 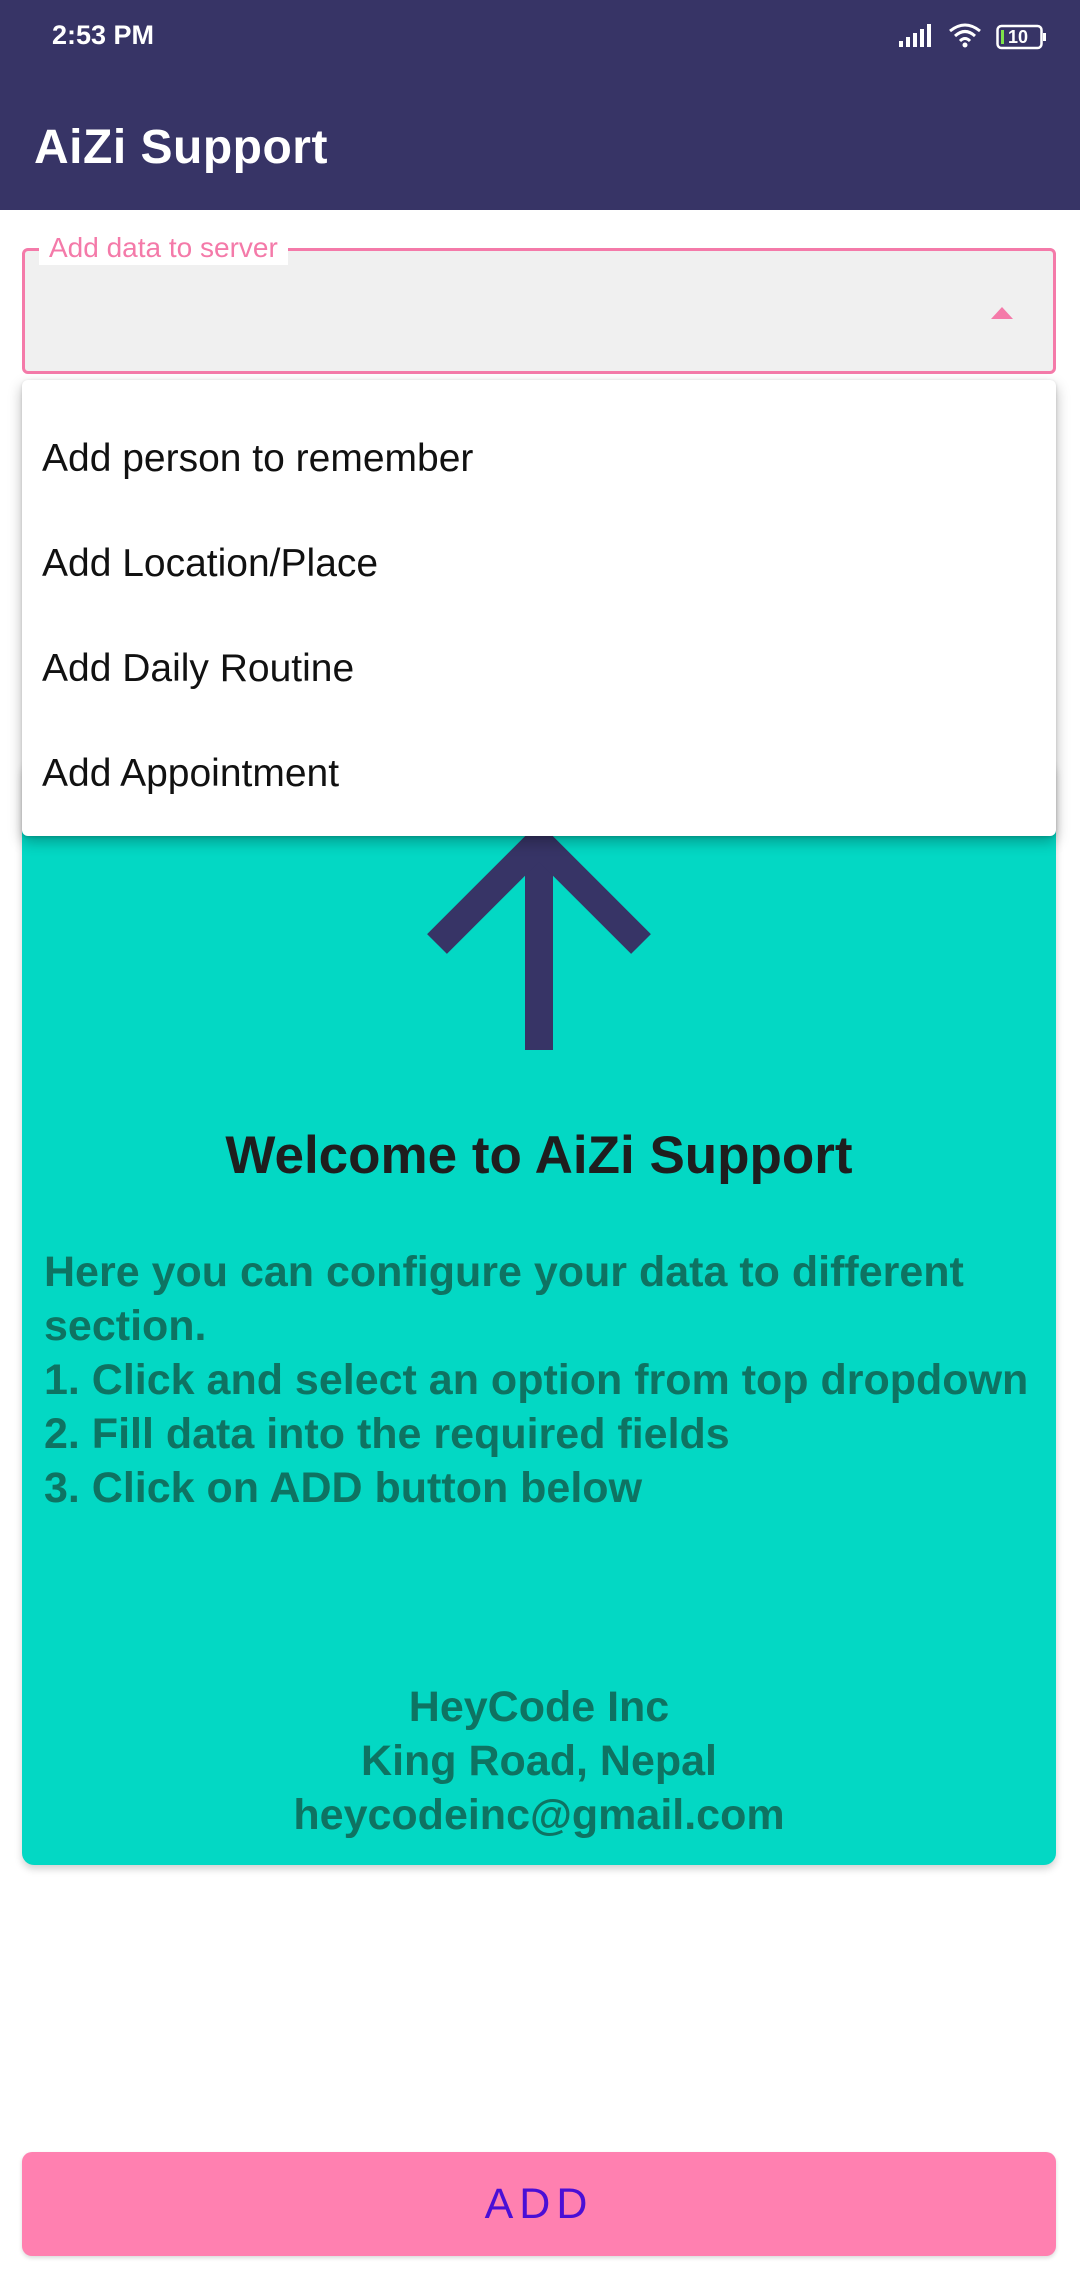 I want to click on menu-item-add-appointment: Add Appointment, so click(x=539, y=773).